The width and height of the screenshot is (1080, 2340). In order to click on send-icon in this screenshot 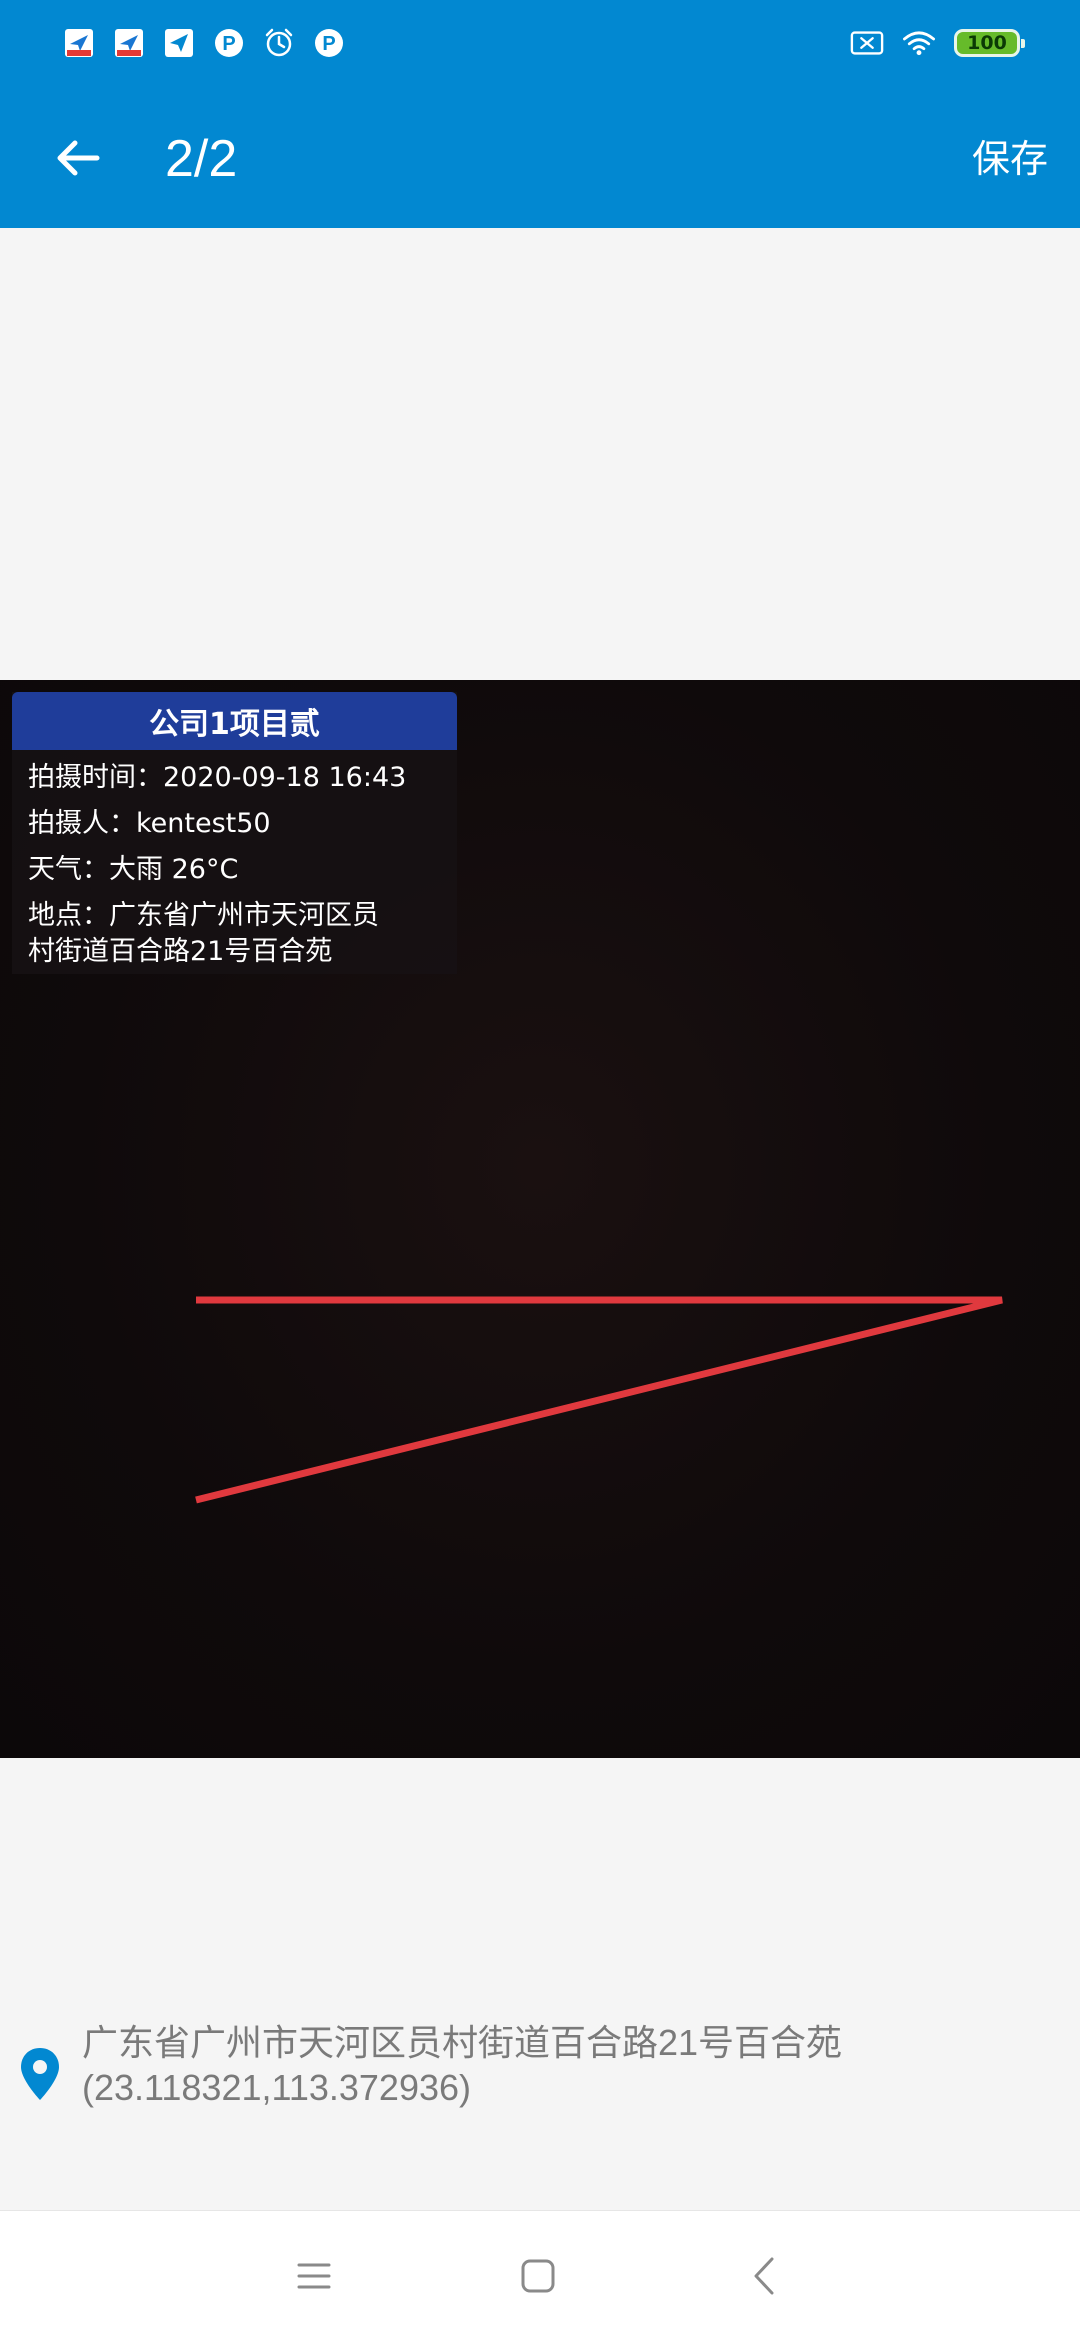, I will do `click(179, 43)`.